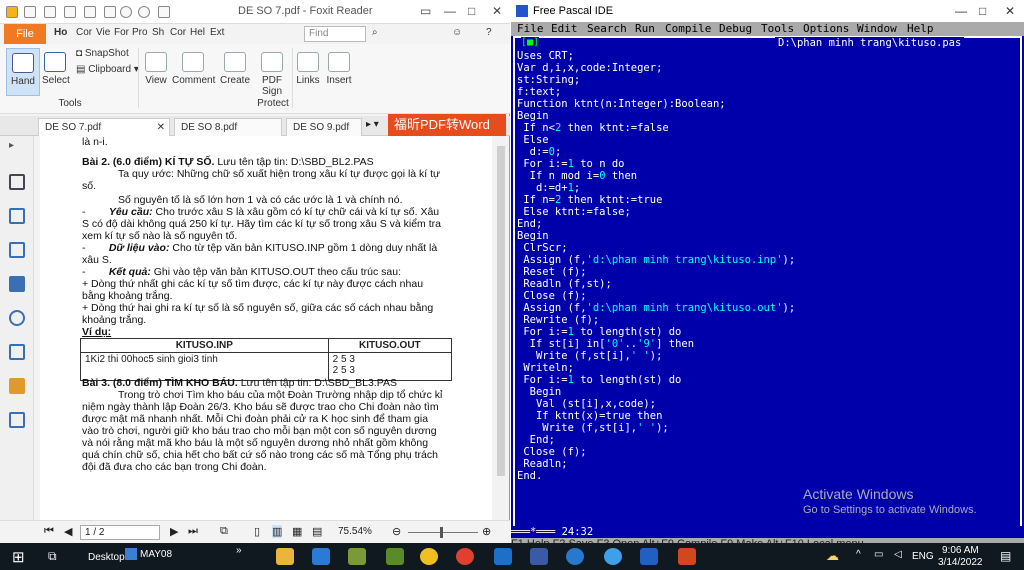 The height and width of the screenshot is (570, 1024). I want to click on menu-window: Window, so click(877, 29).